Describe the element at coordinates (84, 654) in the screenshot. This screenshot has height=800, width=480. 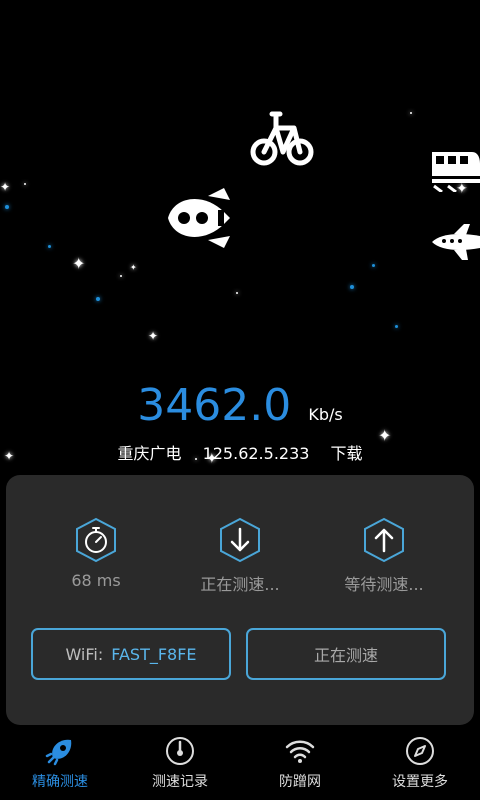
I see `wifi-label: WiFi:` at that location.